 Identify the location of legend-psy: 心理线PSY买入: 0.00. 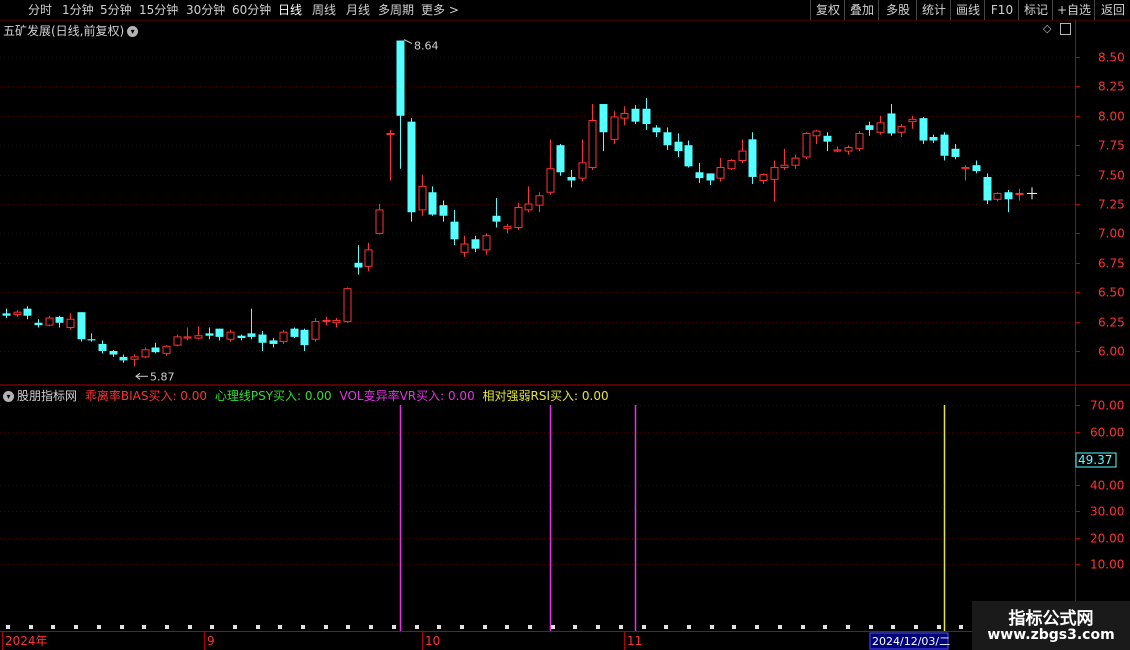
(273, 396).